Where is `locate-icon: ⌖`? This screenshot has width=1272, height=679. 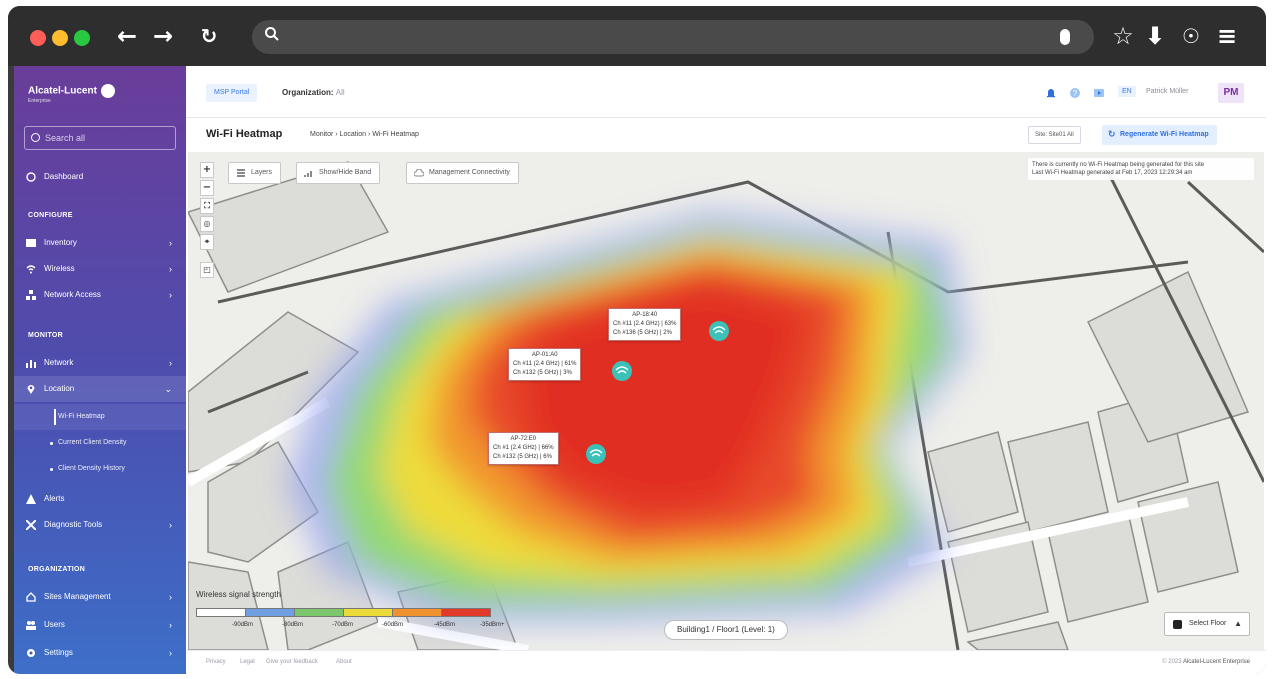 locate-icon: ⌖ is located at coordinates (207, 242).